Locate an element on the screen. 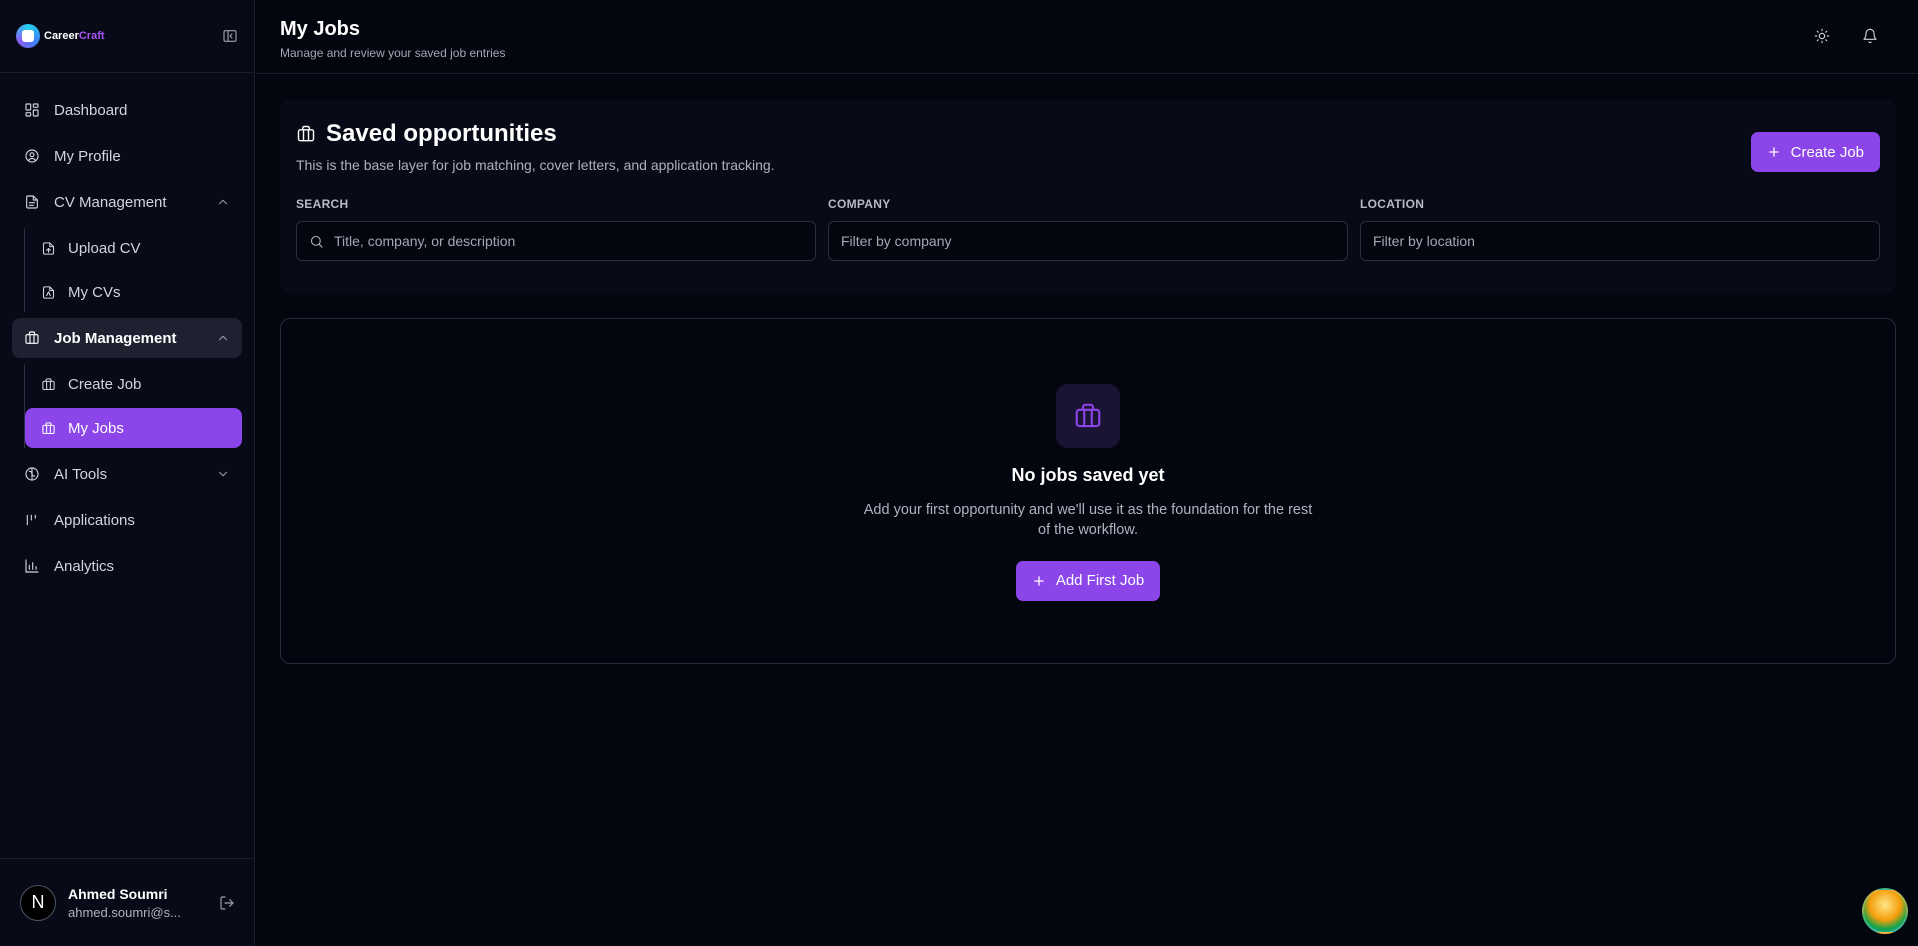 Image resolution: width=1918 pixels, height=946 pixels. job-submenu: Create Job My Jobs is located at coordinates (133, 406).